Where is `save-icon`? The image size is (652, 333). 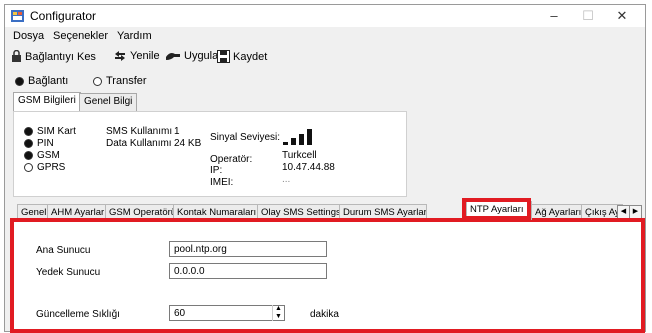
save-icon is located at coordinates (223, 56).